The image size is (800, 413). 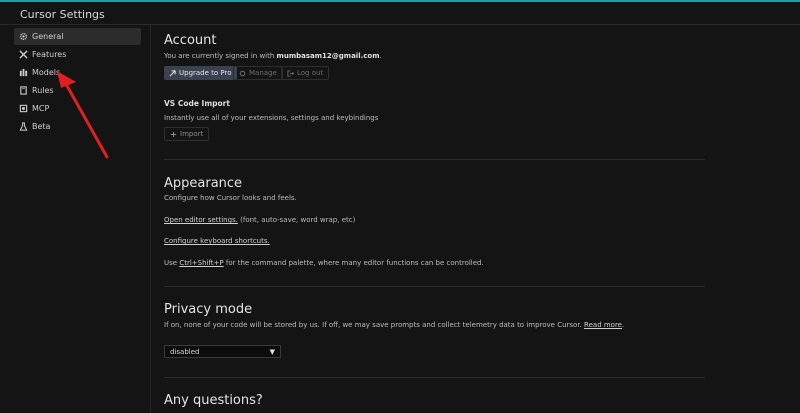 What do you see at coordinates (190, 40) in the screenshot?
I see `account-title: Account` at bounding box center [190, 40].